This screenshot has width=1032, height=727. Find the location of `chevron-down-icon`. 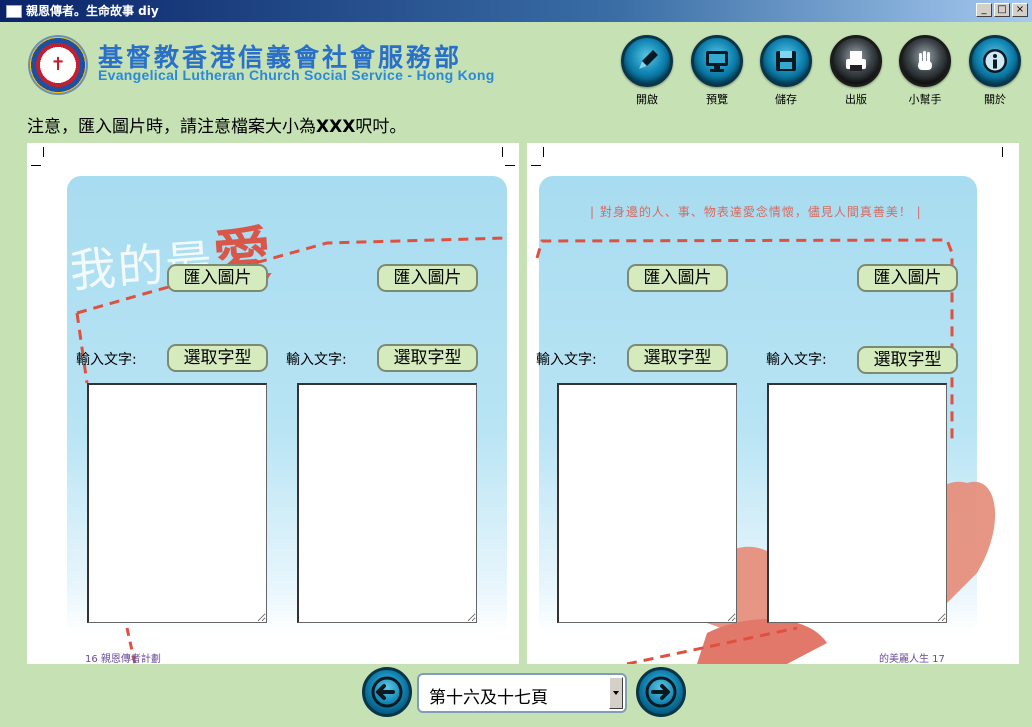

chevron-down-icon is located at coordinates (616, 693).